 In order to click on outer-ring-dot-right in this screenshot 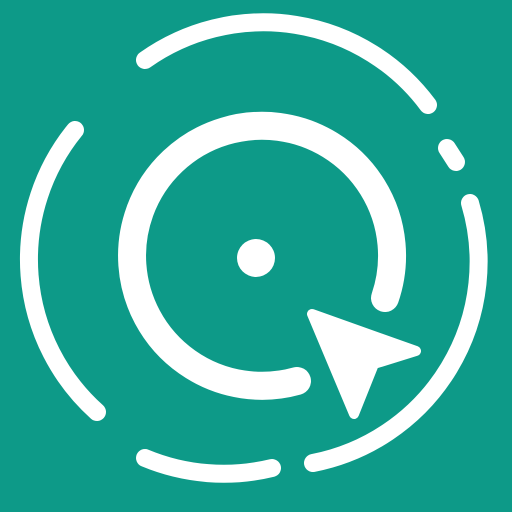, I will do `click(451, 155)`.